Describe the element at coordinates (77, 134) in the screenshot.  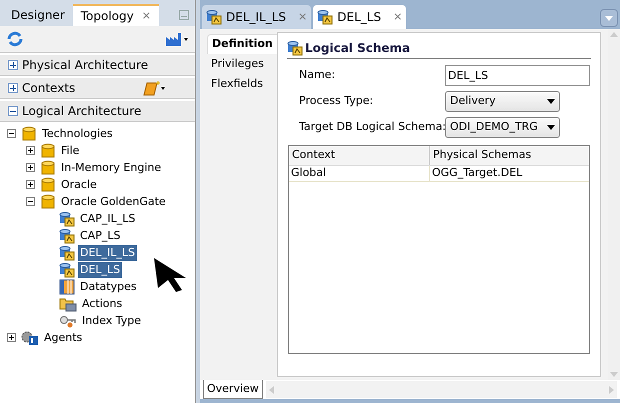
I see `tree-item: Technologies` at that location.